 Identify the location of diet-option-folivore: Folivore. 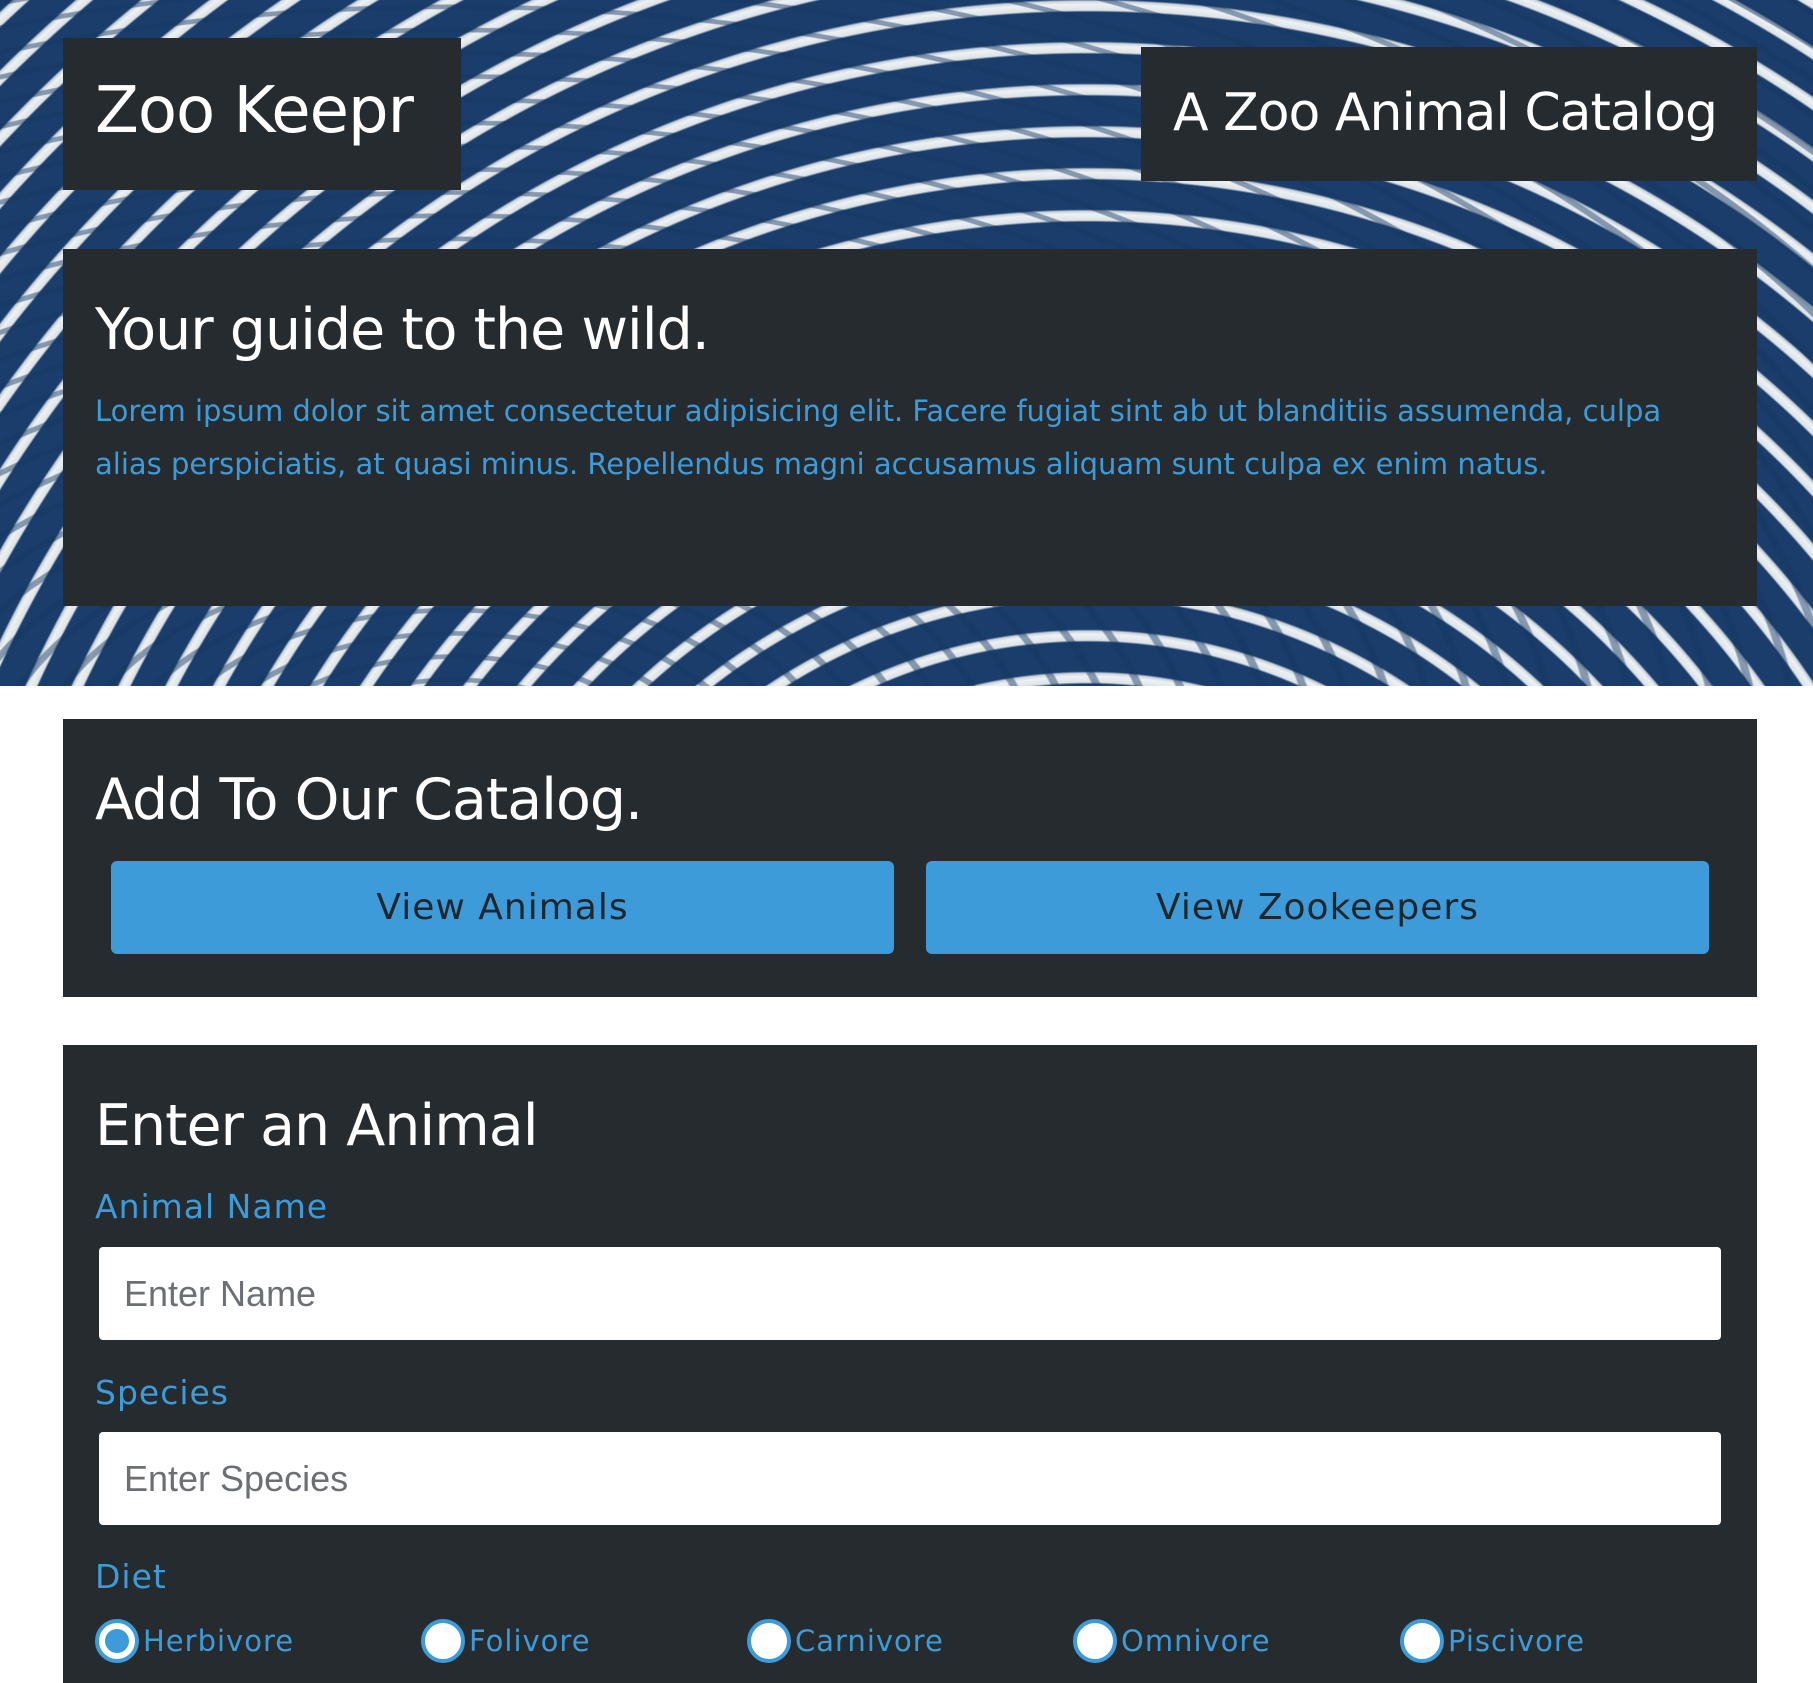
(506, 1641).